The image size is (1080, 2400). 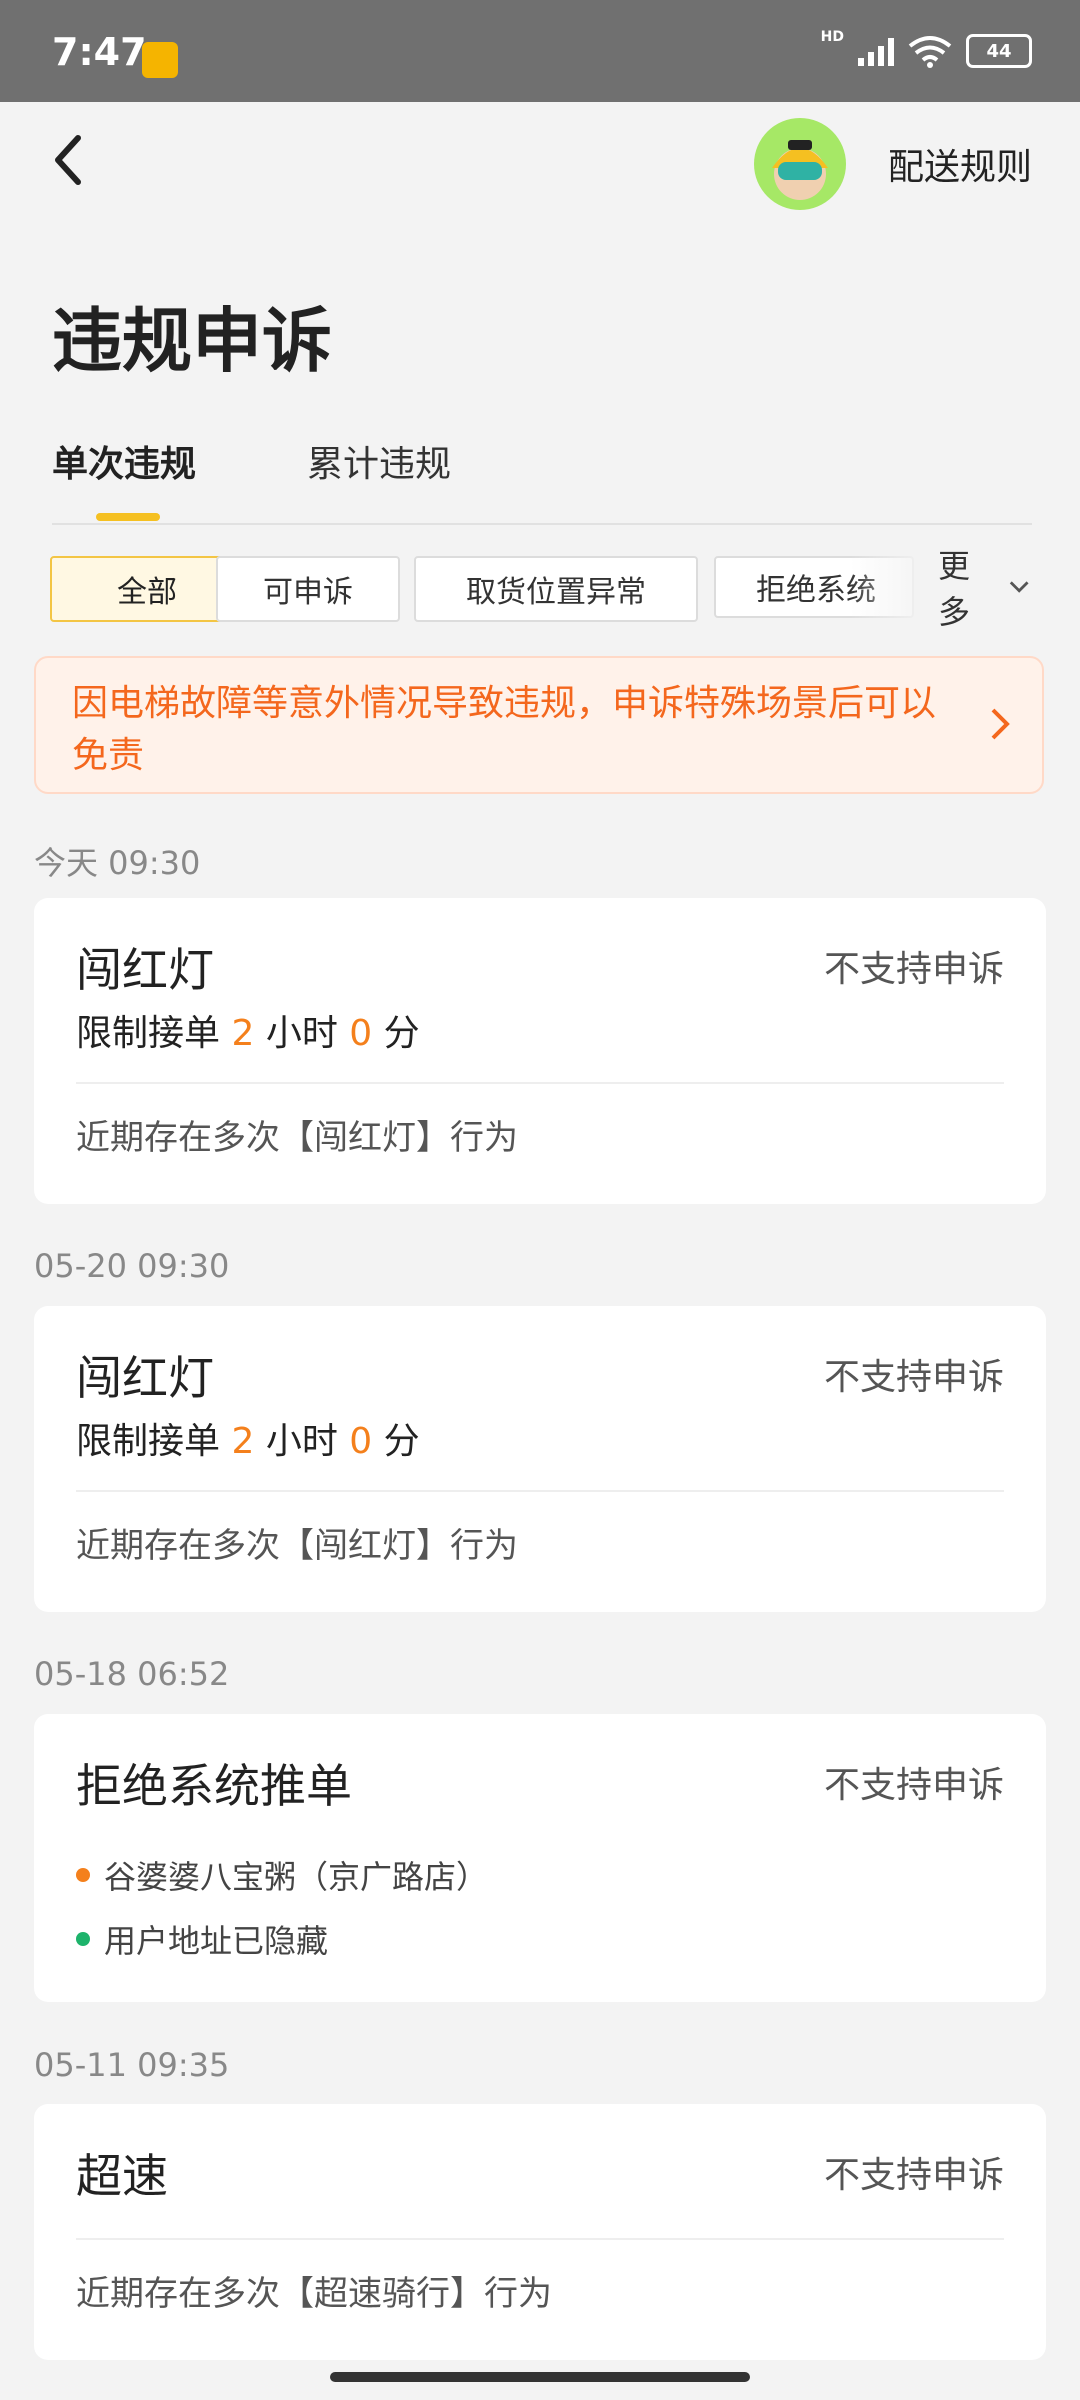 What do you see at coordinates (876, 51) in the screenshot?
I see `signal-icon` at bounding box center [876, 51].